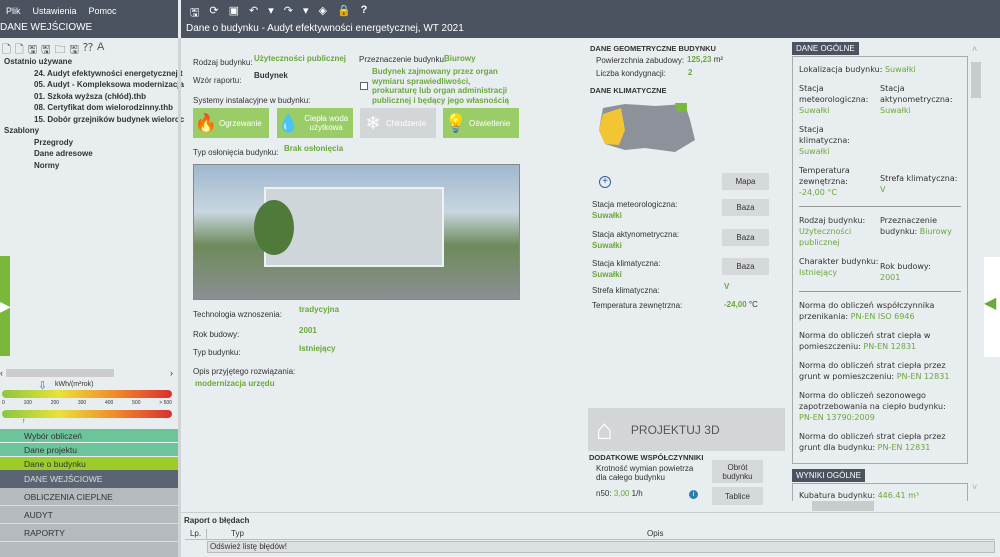 Image resolution: width=1000 pixels, height=557 pixels. What do you see at coordinates (213, 13) in the screenshot?
I see `refresh-icon: ⟳` at bounding box center [213, 13].